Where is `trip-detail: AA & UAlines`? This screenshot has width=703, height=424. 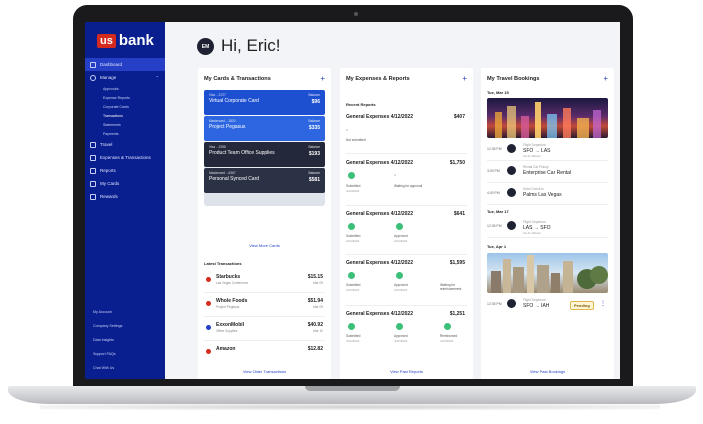 trip-detail: AA & UAlines is located at coordinates (532, 233).